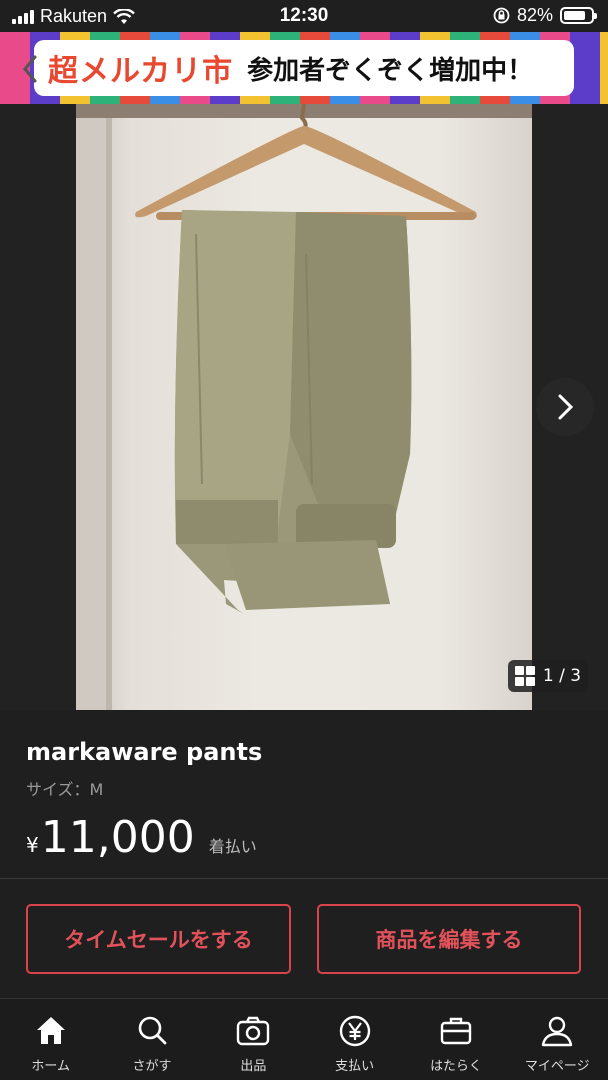  Describe the element at coordinates (456, 1066) in the screenshot. I see `tab-label: はたらく` at that location.